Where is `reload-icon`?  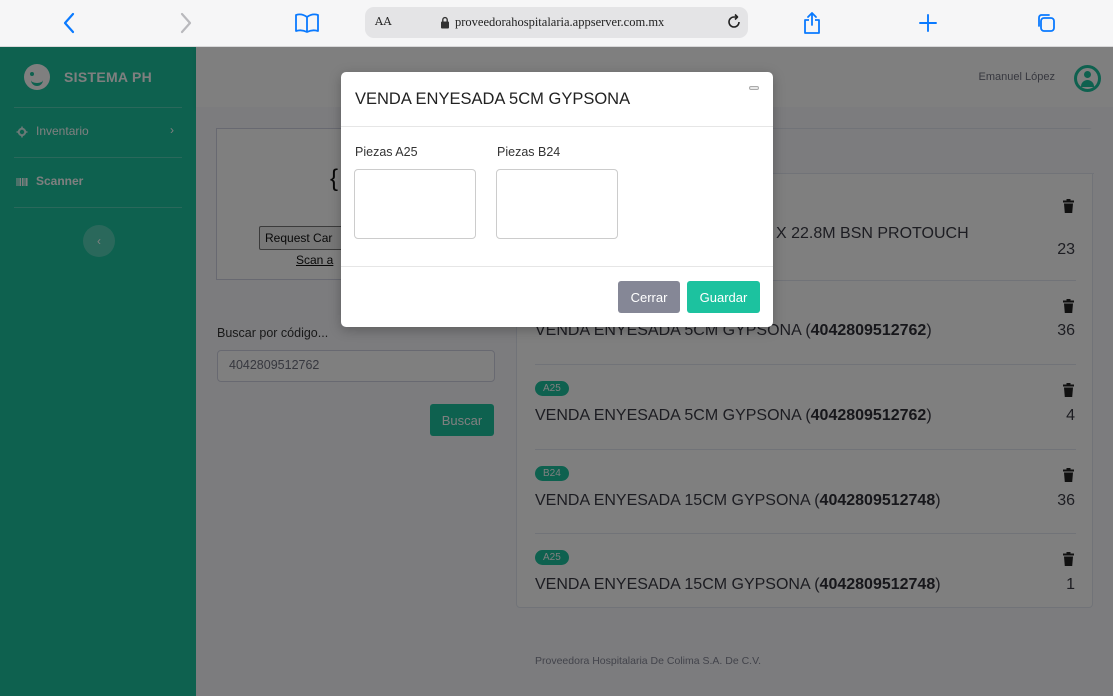 reload-icon is located at coordinates (734, 24).